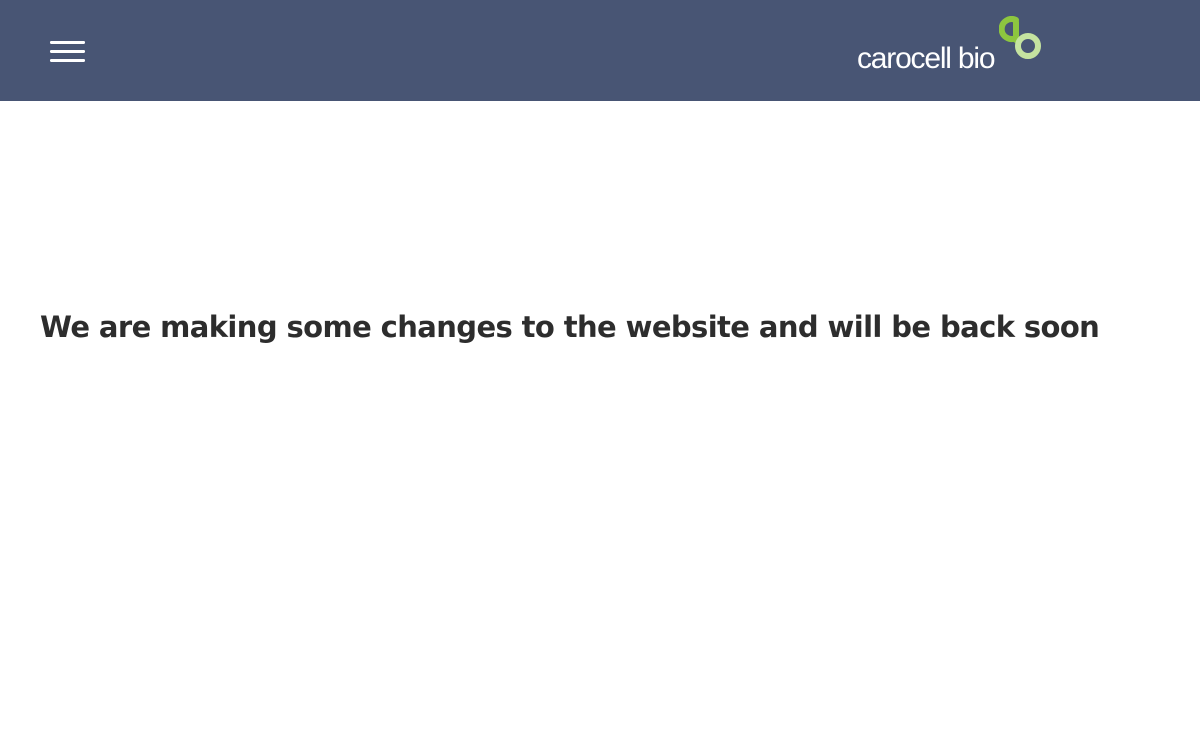  Describe the element at coordinates (926, 58) in the screenshot. I see `logo-text: carocell bio` at that location.